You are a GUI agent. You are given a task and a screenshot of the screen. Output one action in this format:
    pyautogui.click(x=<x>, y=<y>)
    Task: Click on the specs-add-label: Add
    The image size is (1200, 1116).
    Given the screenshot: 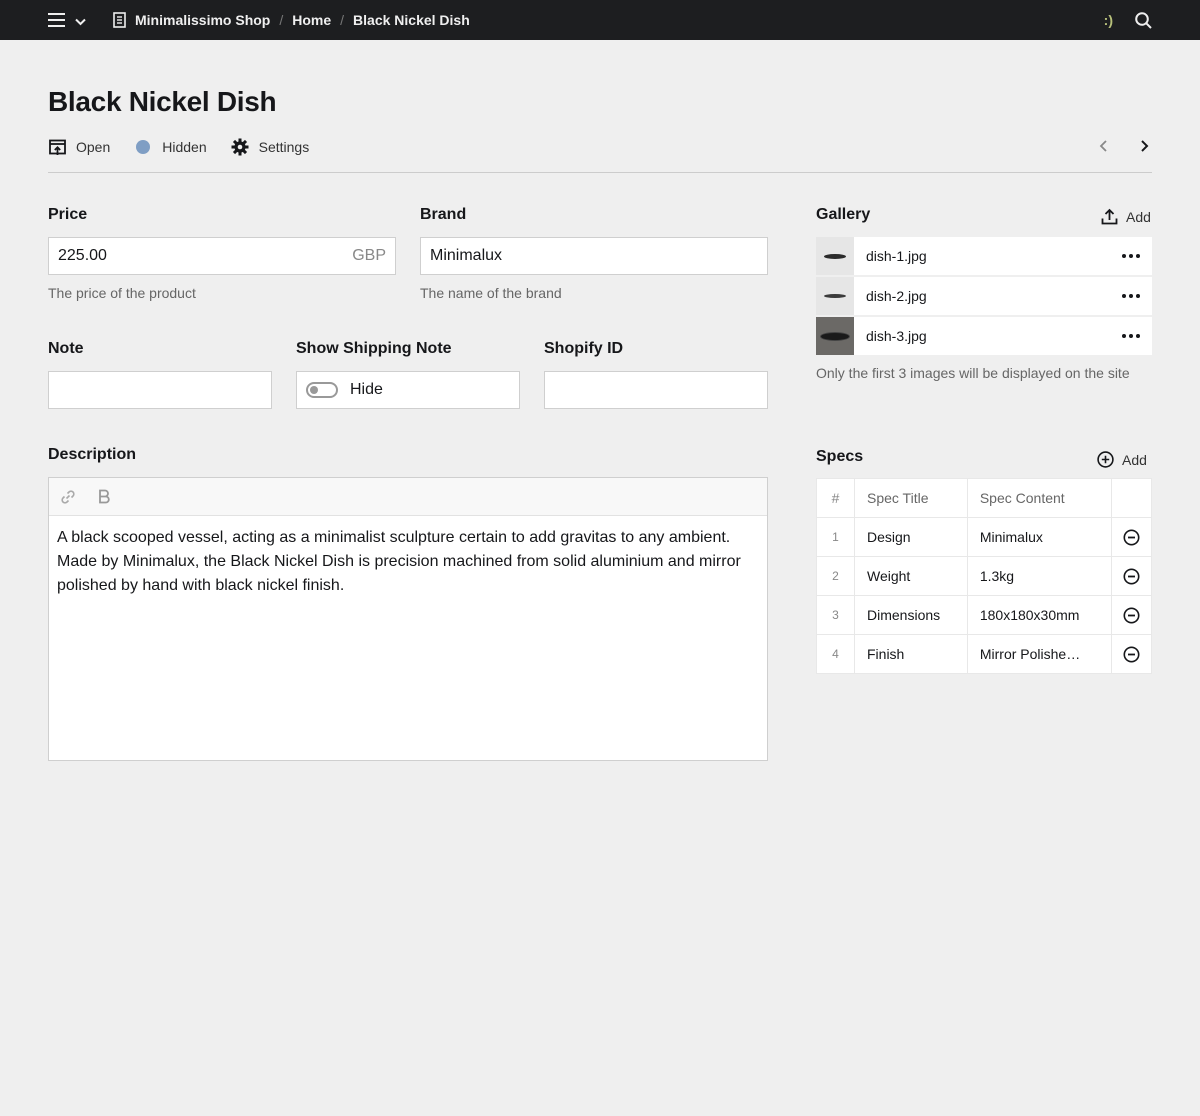 What is the action you would take?
    pyautogui.click(x=1134, y=459)
    